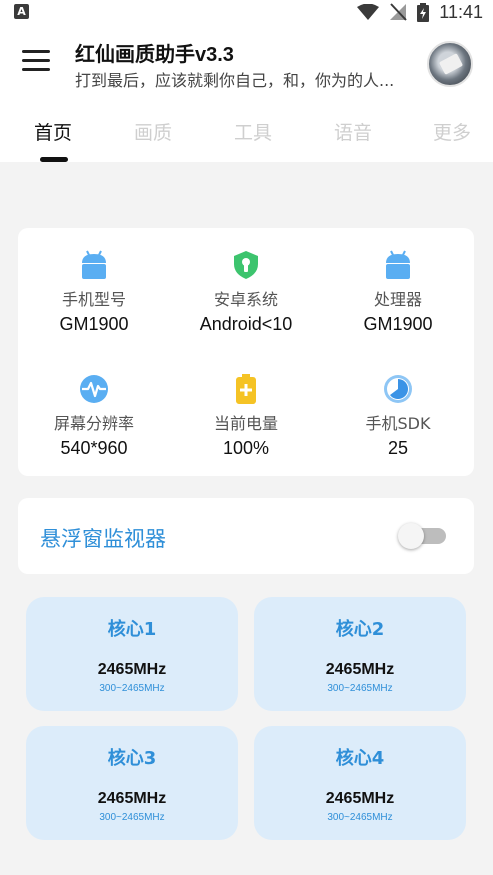 This screenshot has width=493, height=875. What do you see at coordinates (21, 11) in the screenshot?
I see `notification-a-icon: A` at bounding box center [21, 11].